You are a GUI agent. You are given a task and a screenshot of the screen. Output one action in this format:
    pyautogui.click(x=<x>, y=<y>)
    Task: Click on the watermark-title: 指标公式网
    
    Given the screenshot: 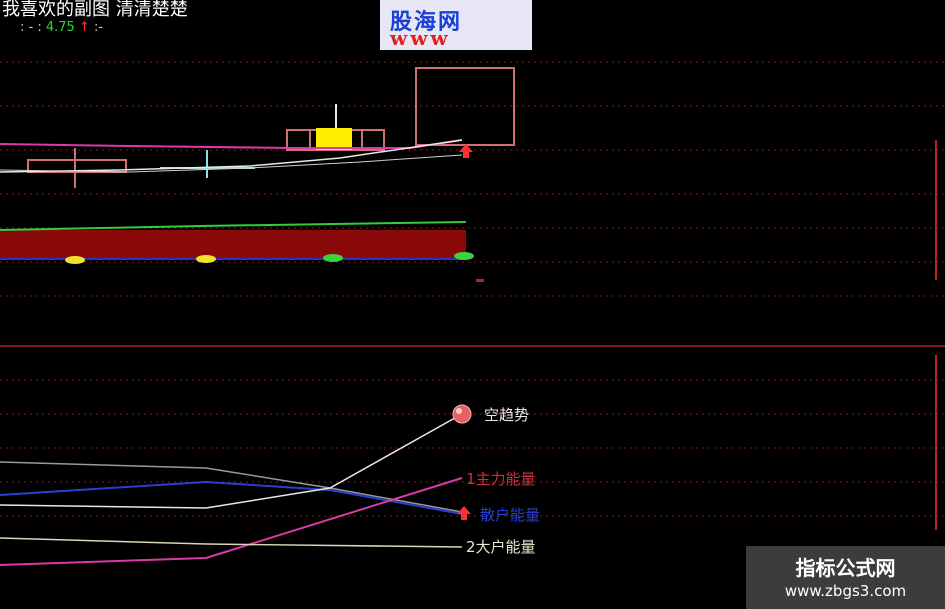 What is the action you would take?
    pyautogui.click(x=845, y=568)
    